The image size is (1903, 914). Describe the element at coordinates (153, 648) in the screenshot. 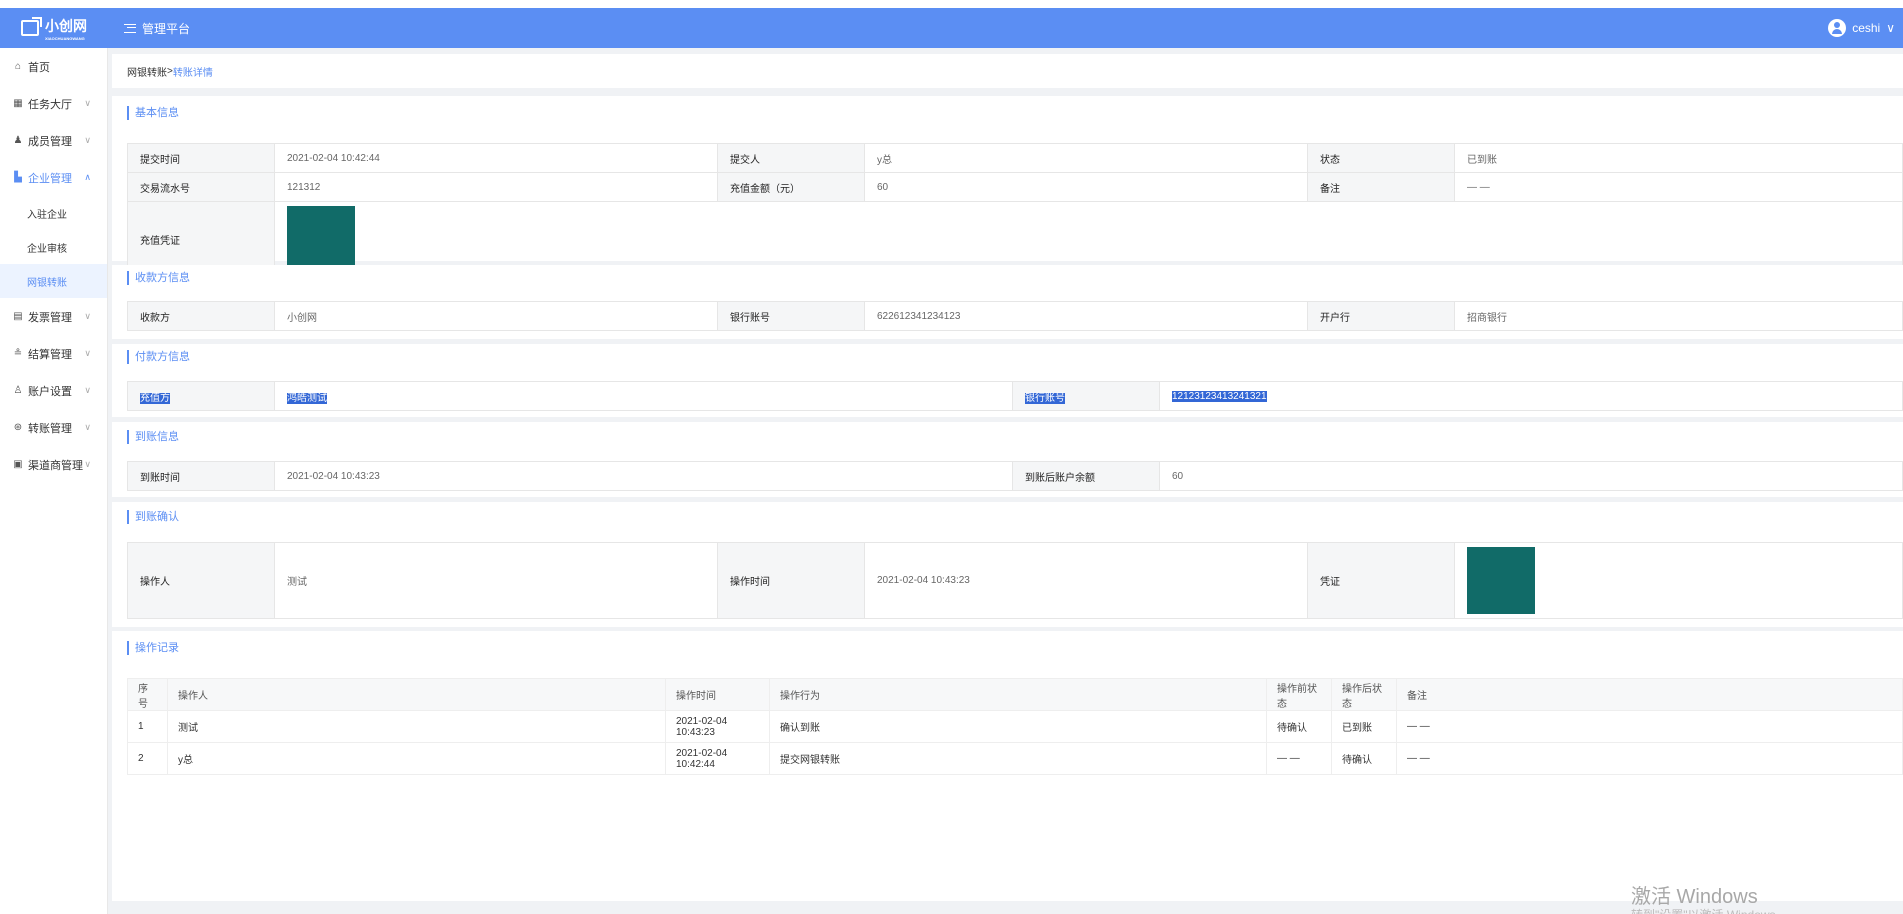

I see `section-title-log: 操作记录` at that location.